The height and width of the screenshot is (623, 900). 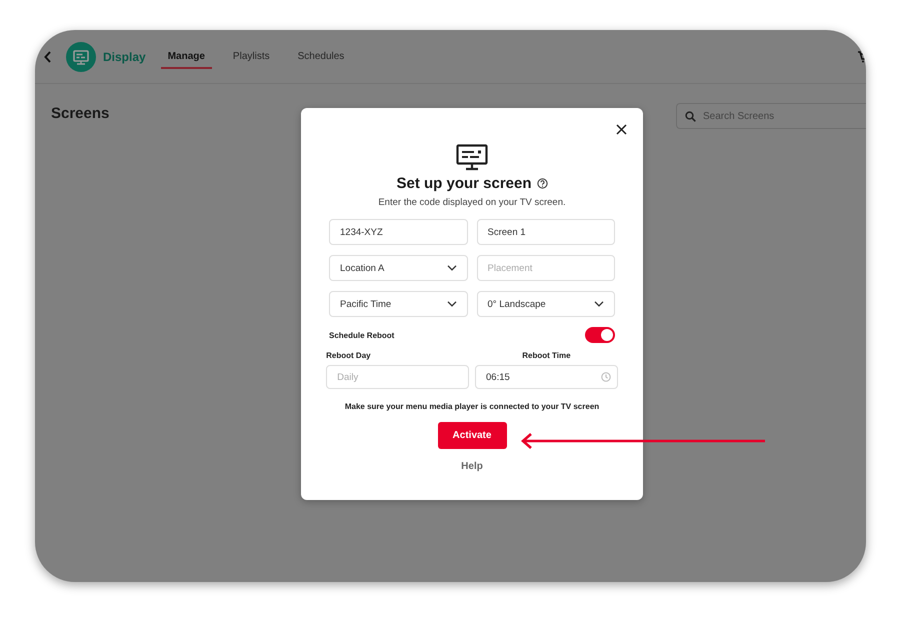 I want to click on activate-button: Activate, so click(x=472, y=435).